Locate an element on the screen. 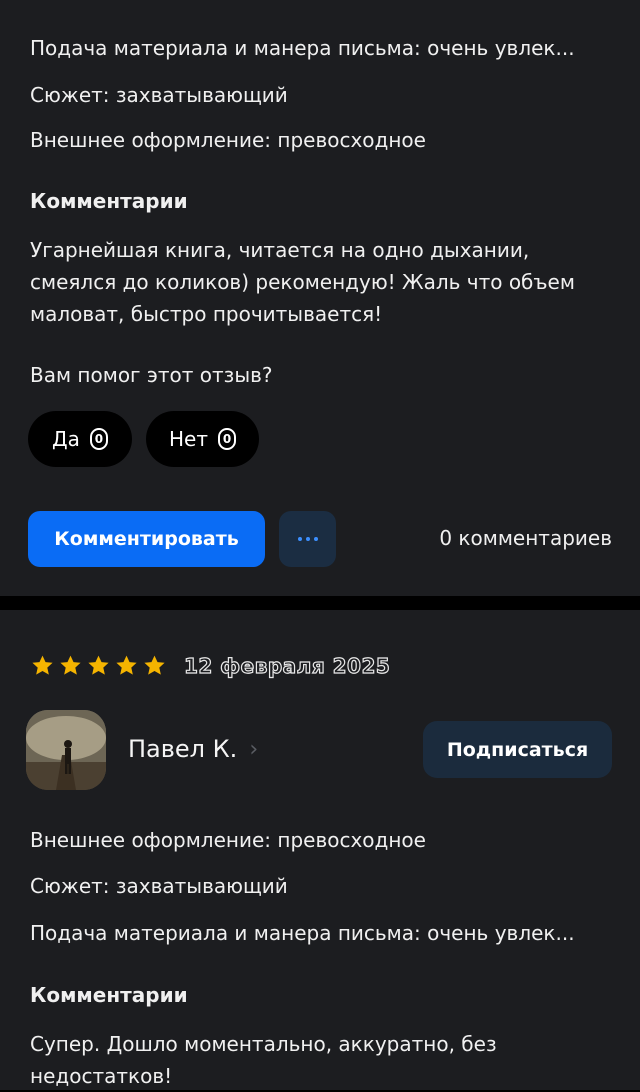 The image size is (640, 1092). avatar is located at coordinates (66, 750).